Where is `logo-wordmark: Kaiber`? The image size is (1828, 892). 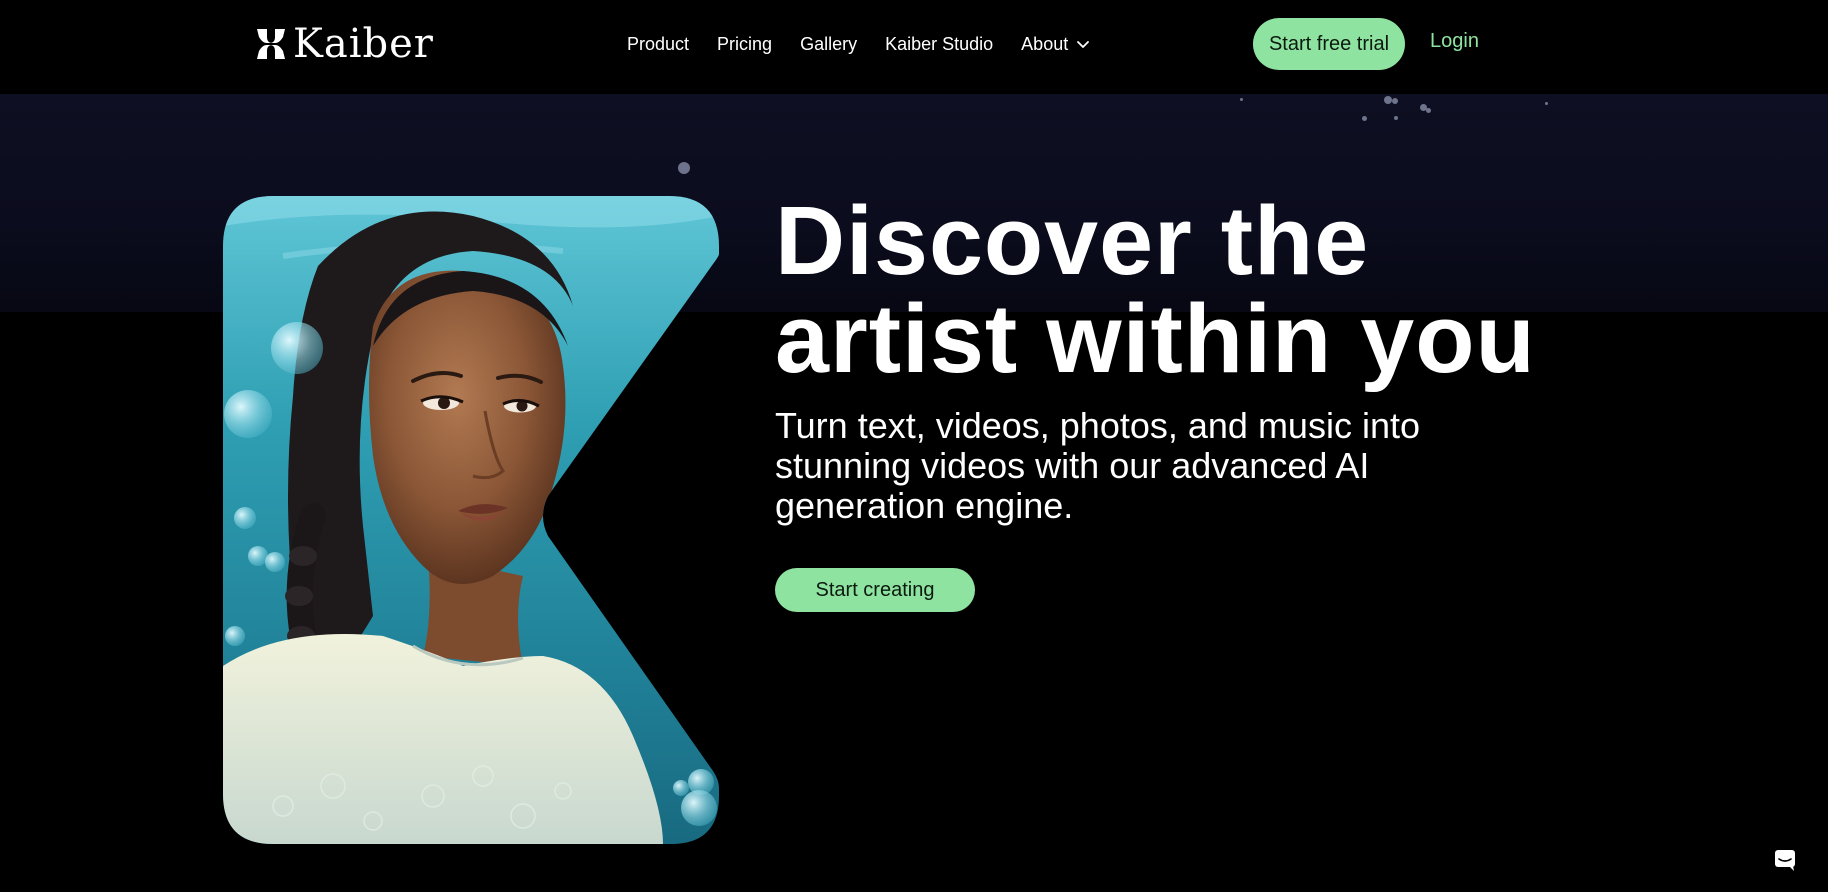
logo-wordmark: Kaiber is located at coordinates (363, 44).